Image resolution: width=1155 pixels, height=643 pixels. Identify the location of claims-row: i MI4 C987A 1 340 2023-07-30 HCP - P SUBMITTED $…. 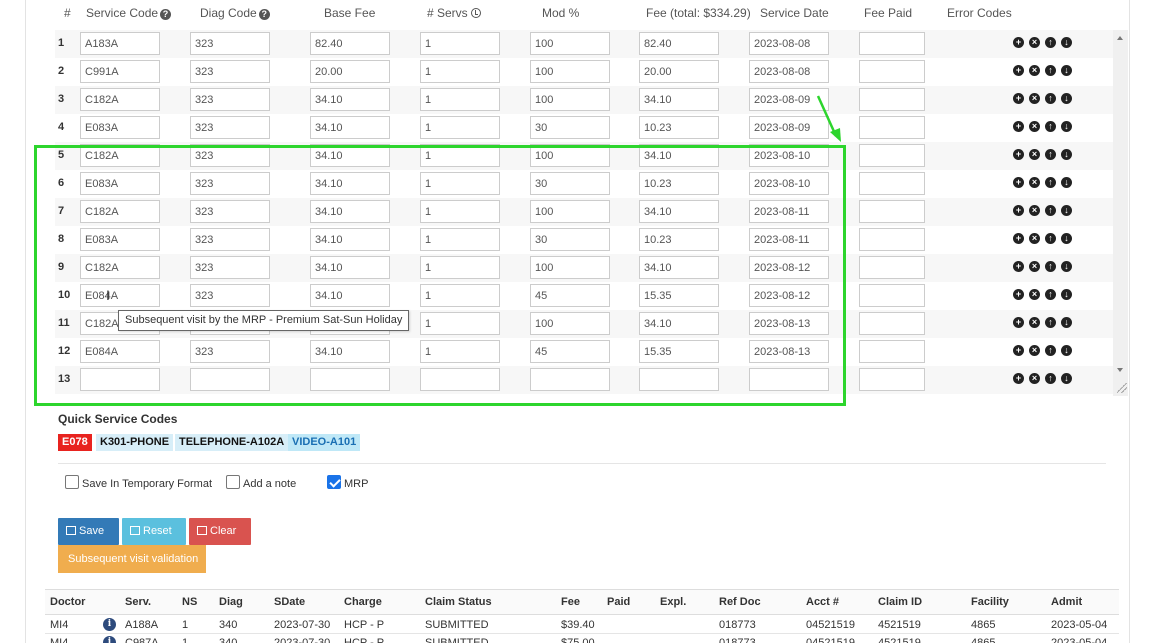
(582, 638).